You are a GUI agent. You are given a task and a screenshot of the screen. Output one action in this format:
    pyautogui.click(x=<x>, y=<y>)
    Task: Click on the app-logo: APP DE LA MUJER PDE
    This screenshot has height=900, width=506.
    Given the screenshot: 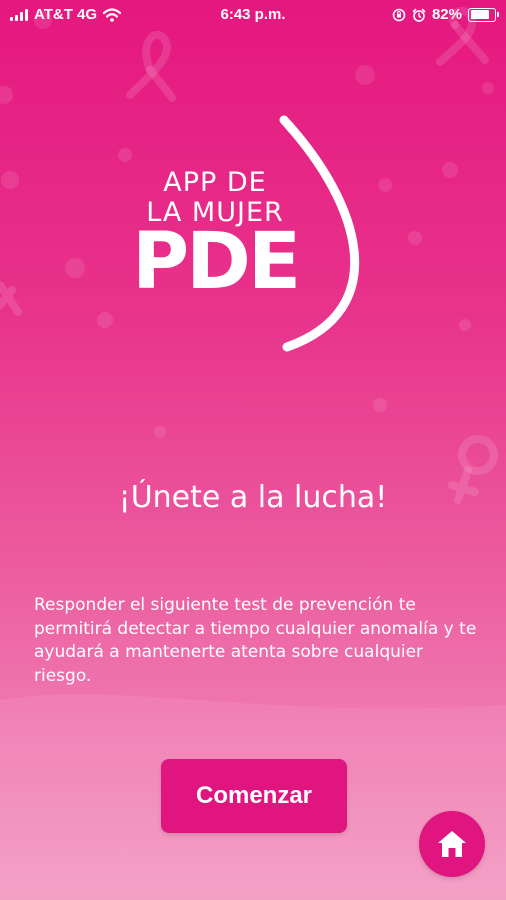 What is the action you would take?
    pyautogui.click(x=255, y=240)
    